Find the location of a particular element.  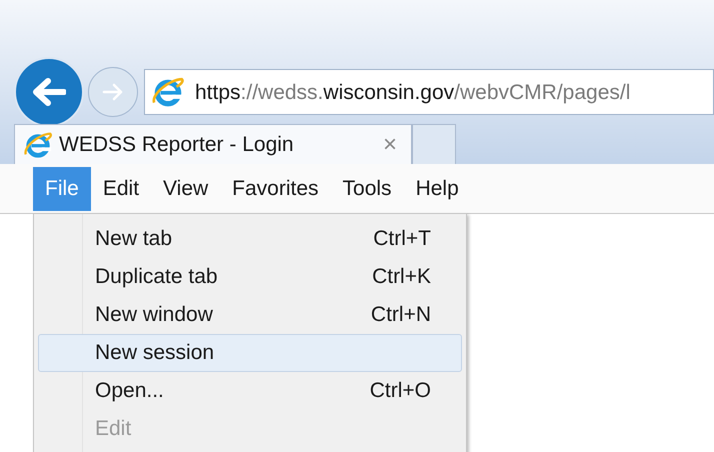

back-arrow-icon is located at coordinates (49, 92).